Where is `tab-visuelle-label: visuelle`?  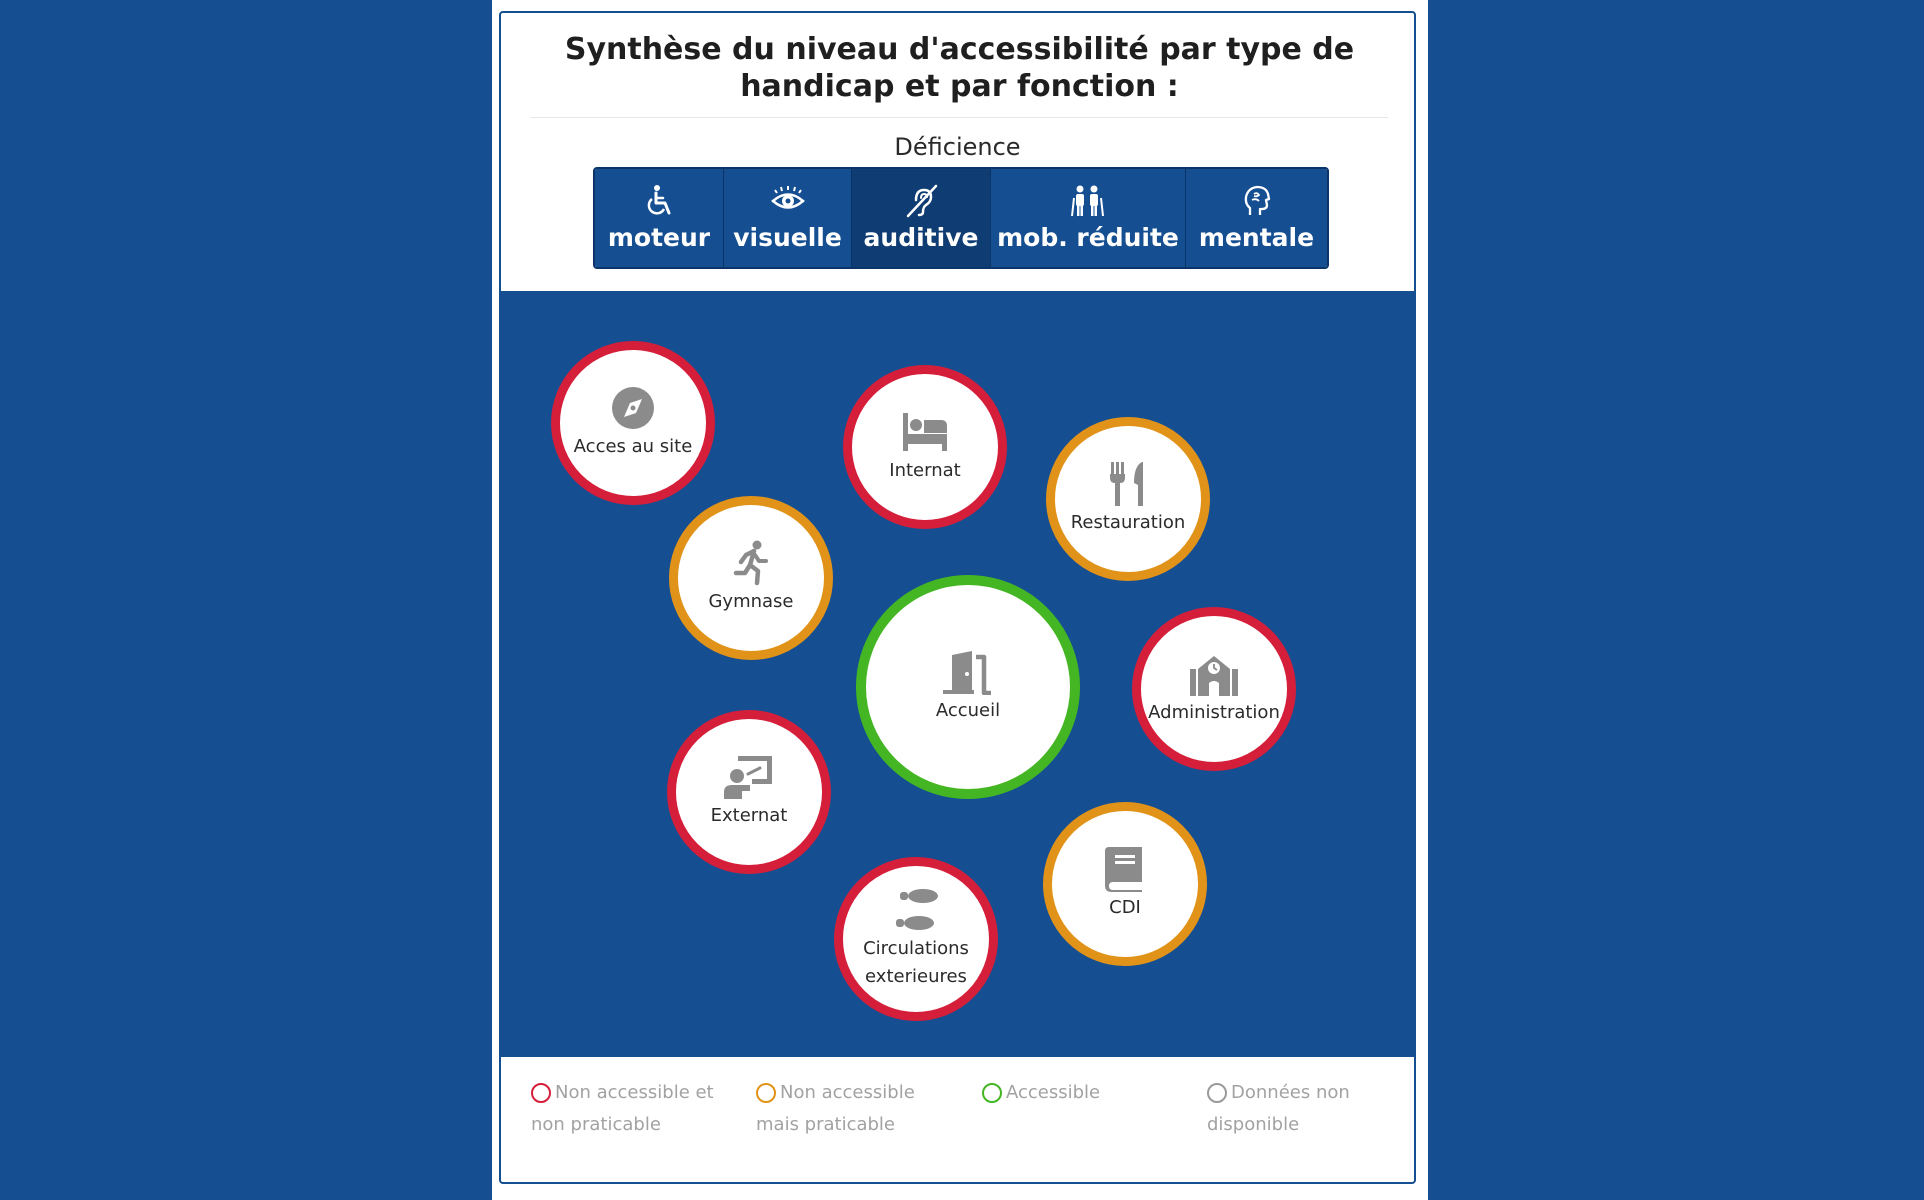 tab-visuelle-label: visuelle is located at coordinates (787, 237).